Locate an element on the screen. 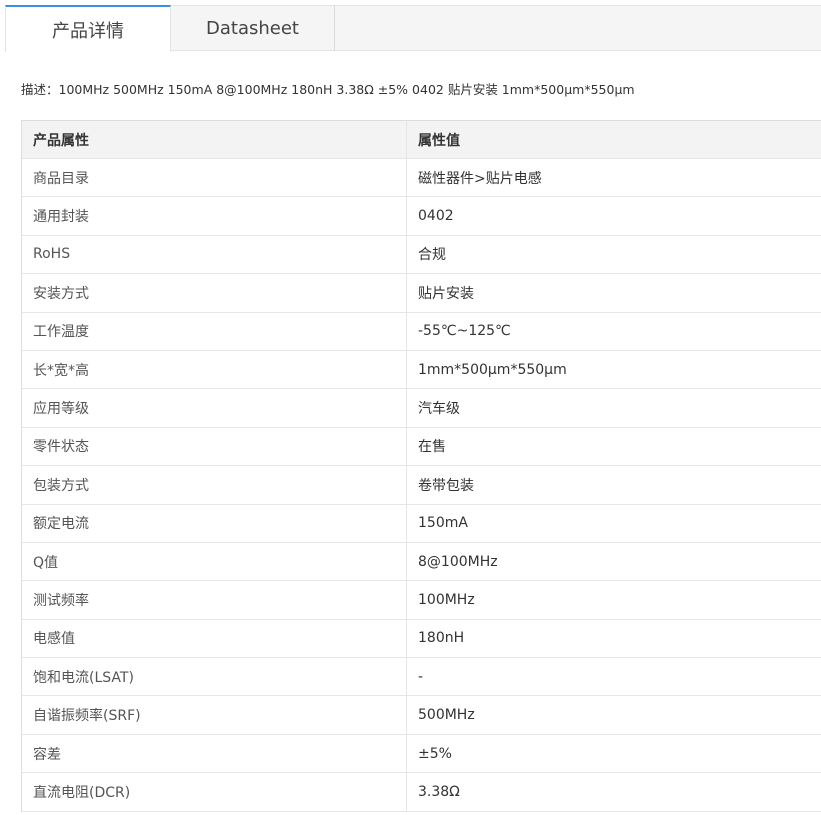 Image resolution: width=821 pixels, height=815 pixels. attribute-value: 100MHz is located at coordinates (446, 599).